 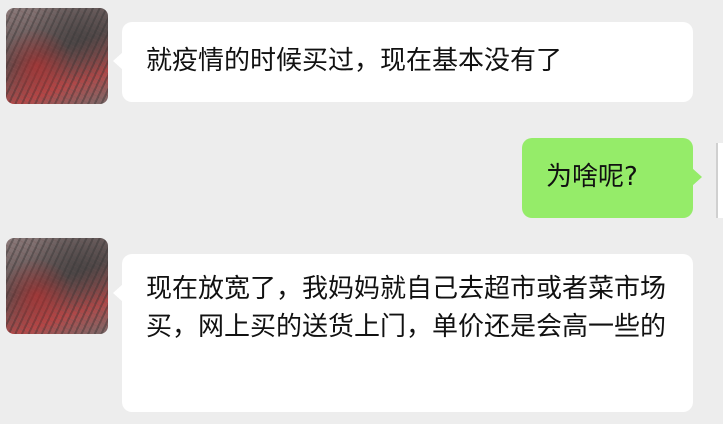 What do you see at coordinates (592, 177) in the screenshot?
I see `message-text: 为啥呢?` at bounding box center [592, 177].